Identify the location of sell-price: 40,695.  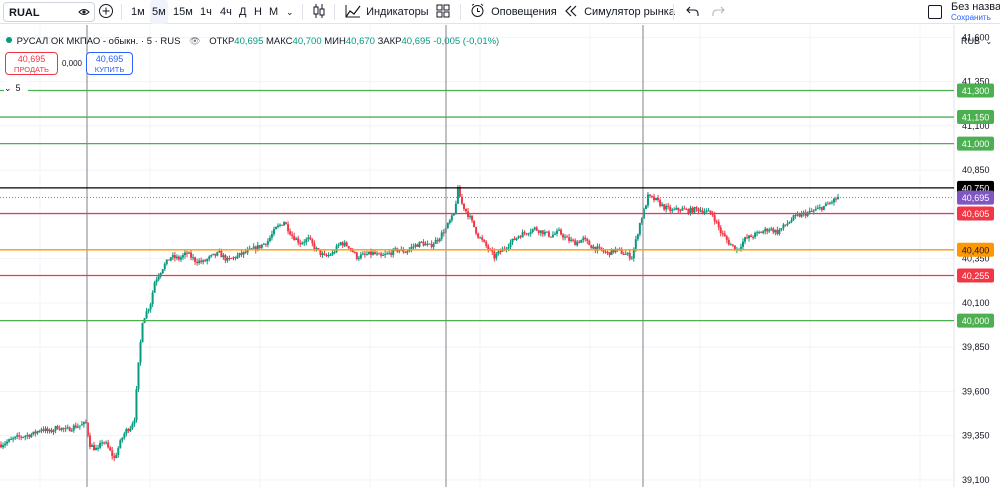
(31, 59).